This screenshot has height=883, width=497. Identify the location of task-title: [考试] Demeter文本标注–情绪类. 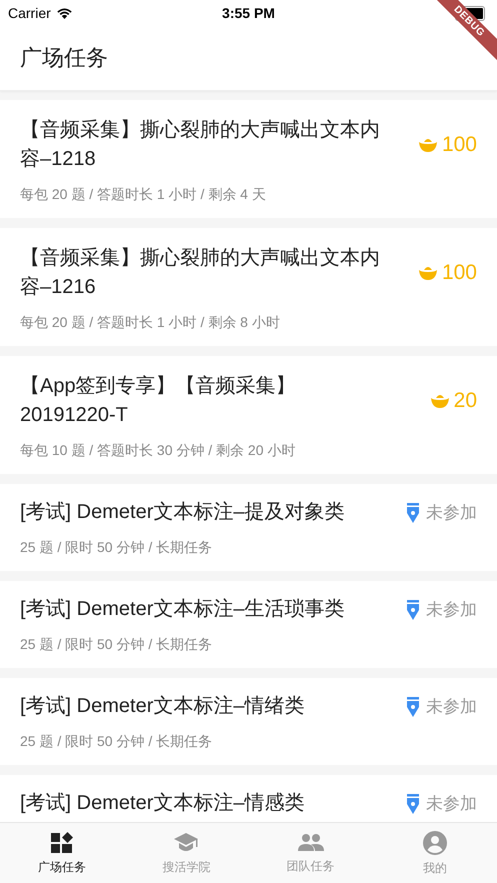
(163, 706).